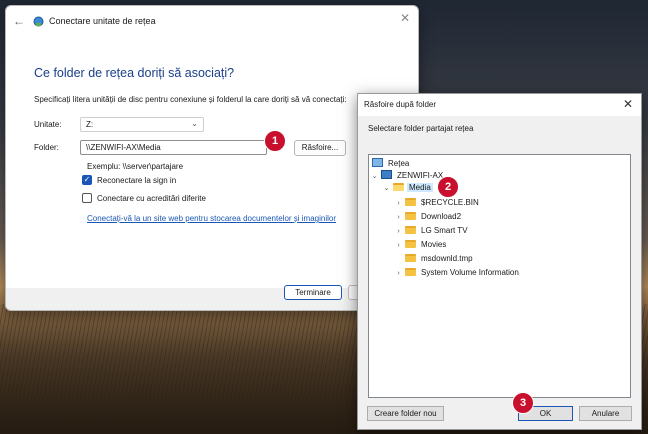 This screenshot has height=434, width=648. Describe the element at coordinates (523, 403) in the screenshot. I see `callout-badge: 3` at that location.